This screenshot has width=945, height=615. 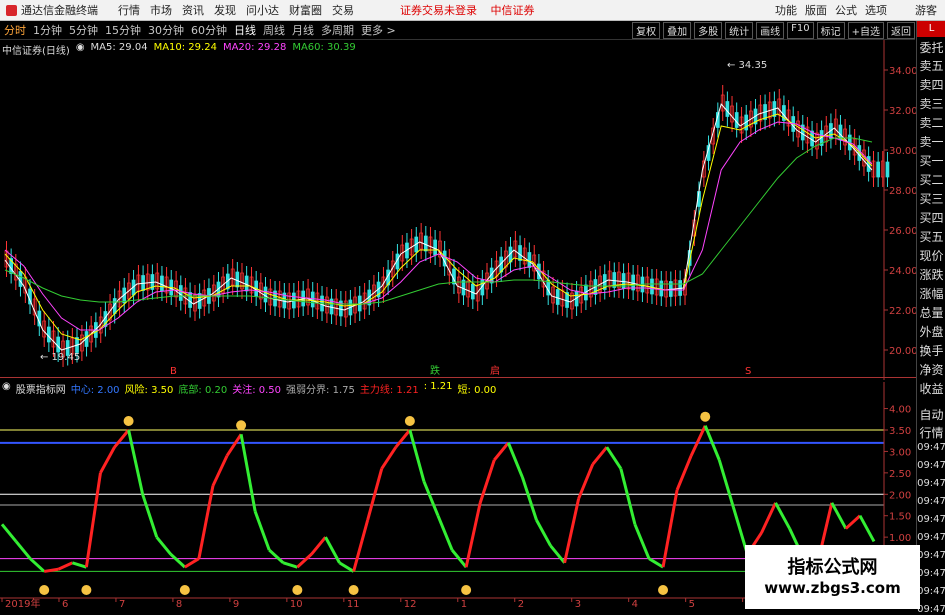 What do you see at coordinates (119, 47) in the screenshot?
I see `ma5-value: MA5: 29.04` at bounding box center [119, 47].